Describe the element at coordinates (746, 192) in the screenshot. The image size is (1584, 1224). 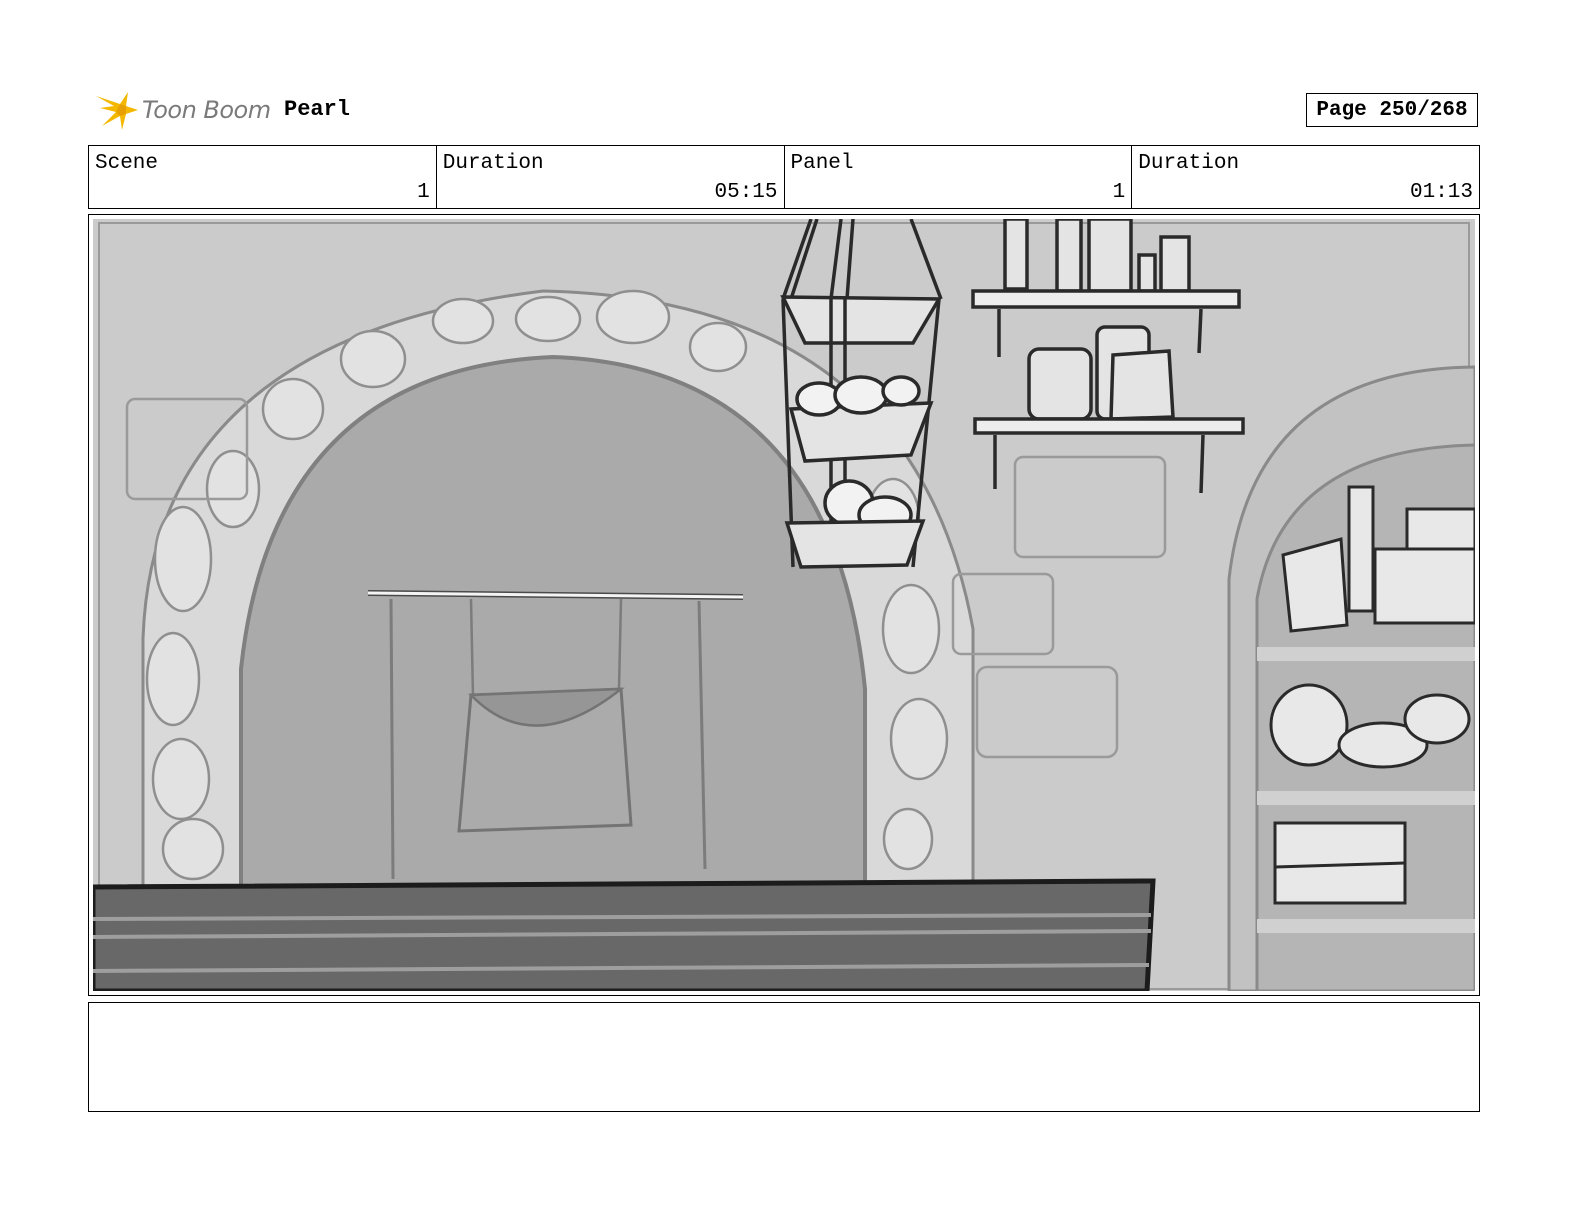
I see `scene-duration-value: 05:15` at that location.